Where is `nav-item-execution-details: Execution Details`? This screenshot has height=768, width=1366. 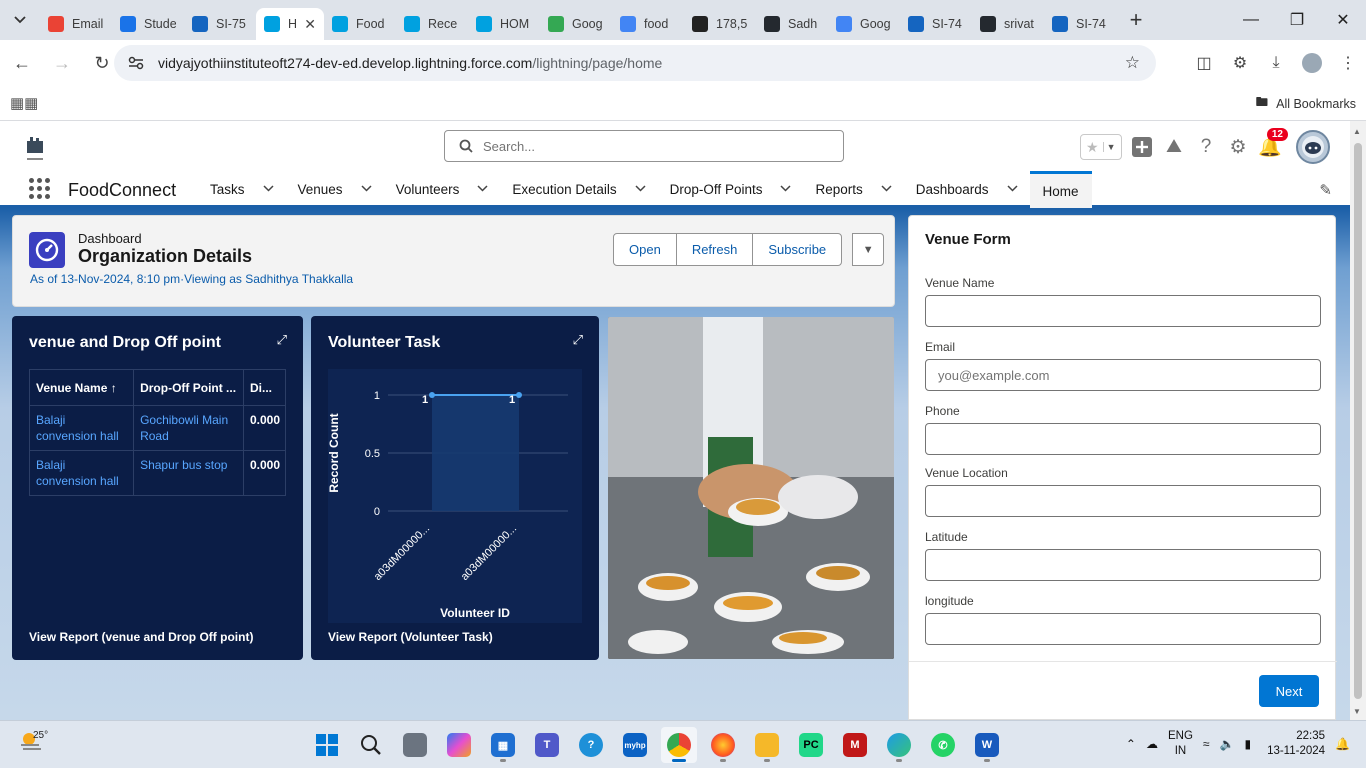 nav-item-execution-details: Execution Details is located at coordinates (578, 189).